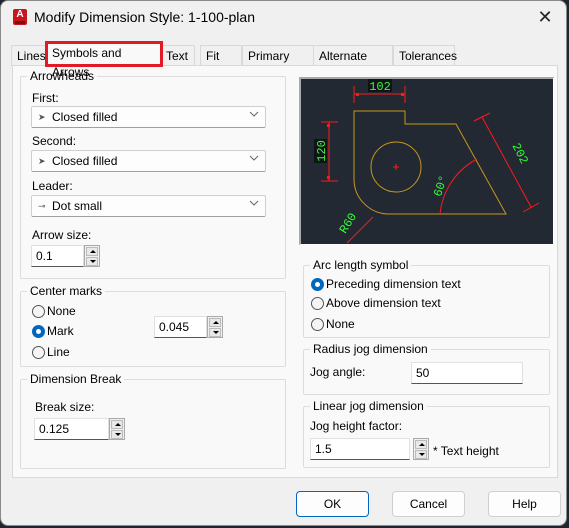 The image size is (569, 528). I want to click on help-button: Help, so click(524, 504).